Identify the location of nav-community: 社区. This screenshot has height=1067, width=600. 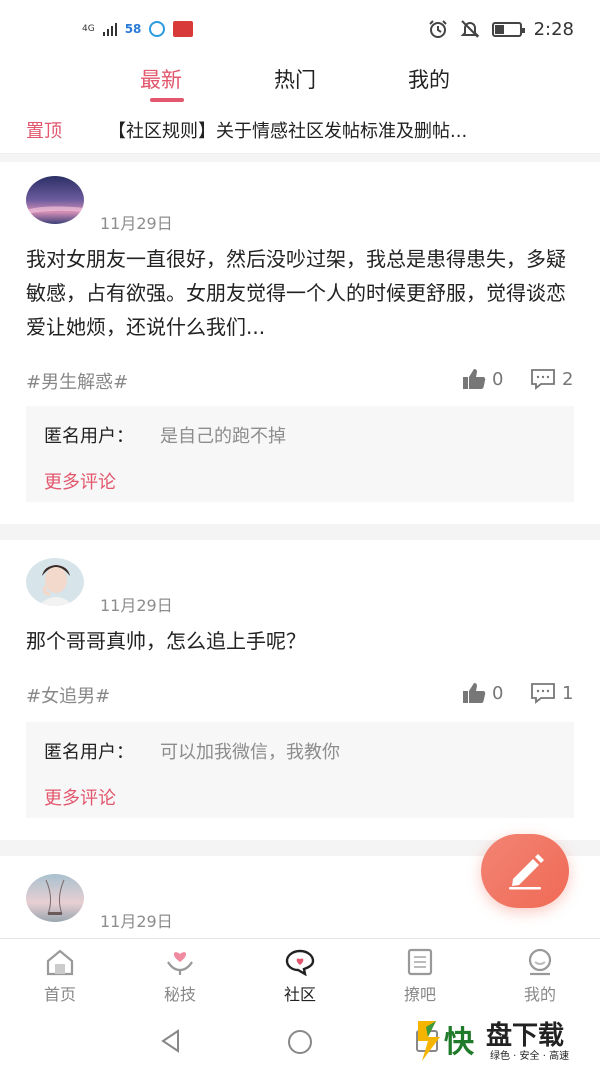
(300, 976).